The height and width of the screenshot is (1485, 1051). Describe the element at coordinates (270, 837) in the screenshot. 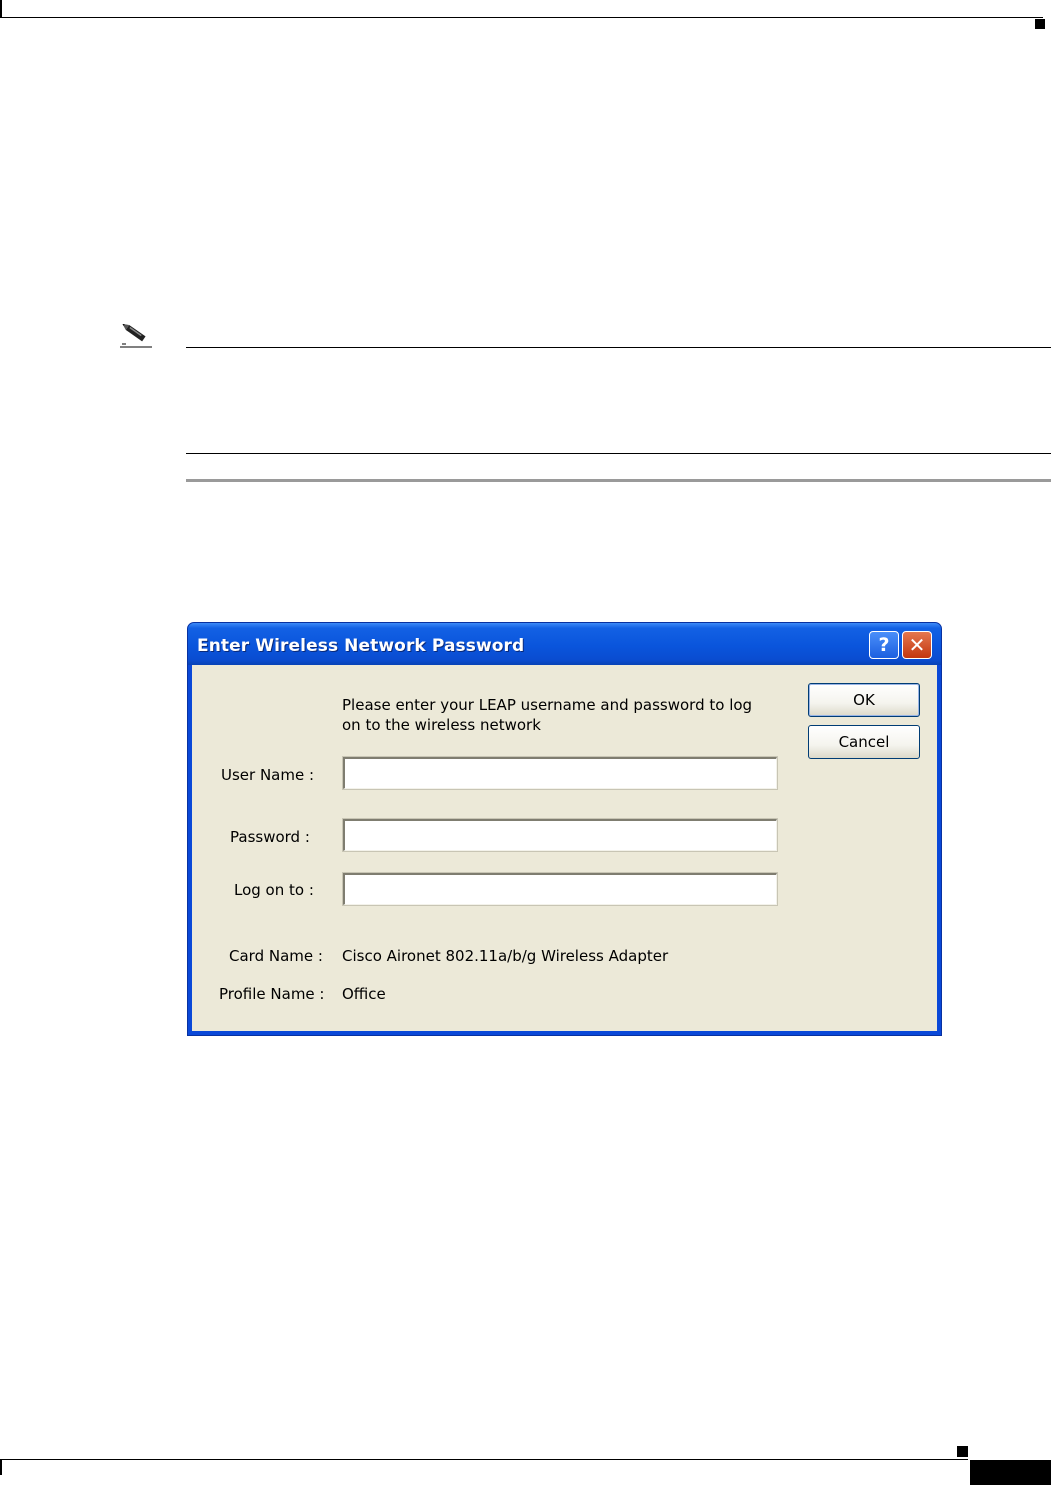

I see `password-label: Password :` at that location.